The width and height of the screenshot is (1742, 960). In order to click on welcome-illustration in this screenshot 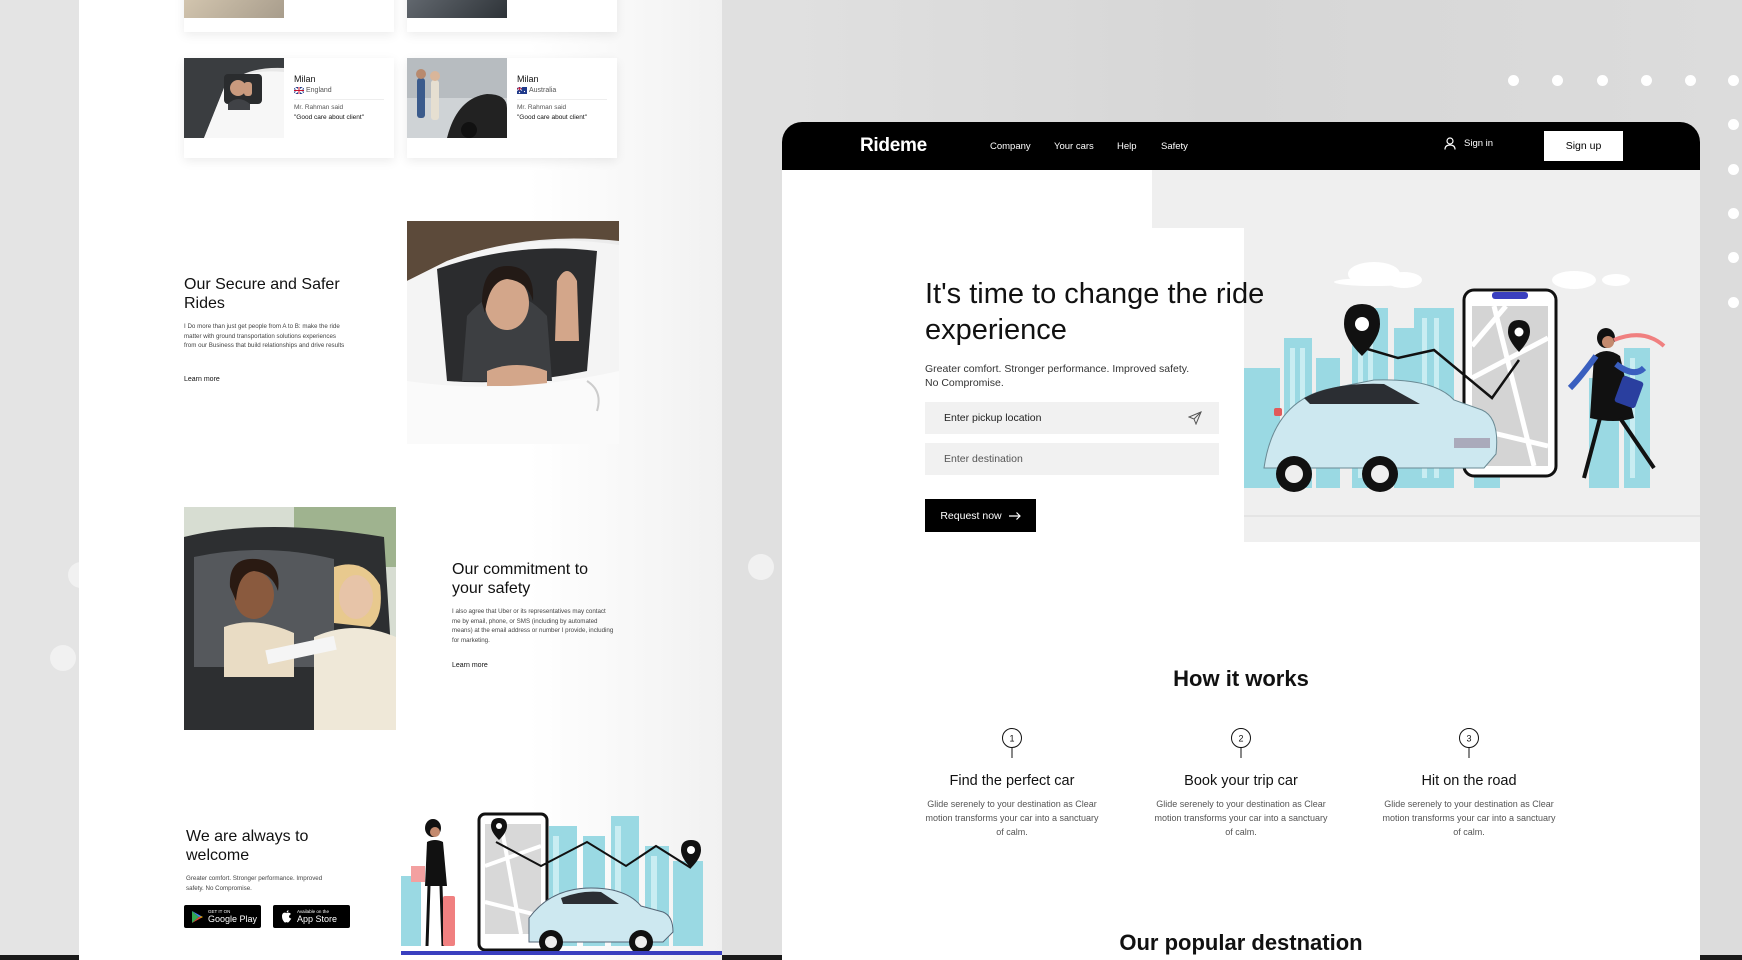, I will do `click(561, 883)`.